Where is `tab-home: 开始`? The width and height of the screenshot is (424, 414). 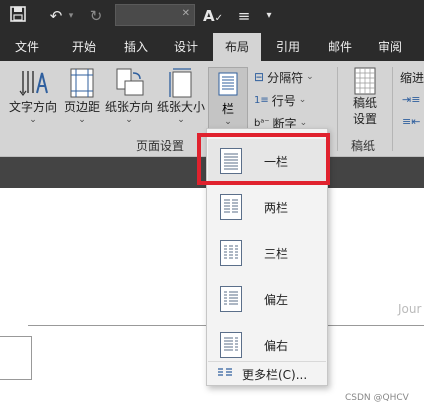
tab-home: 开始 is located at coordinates (84, 47).